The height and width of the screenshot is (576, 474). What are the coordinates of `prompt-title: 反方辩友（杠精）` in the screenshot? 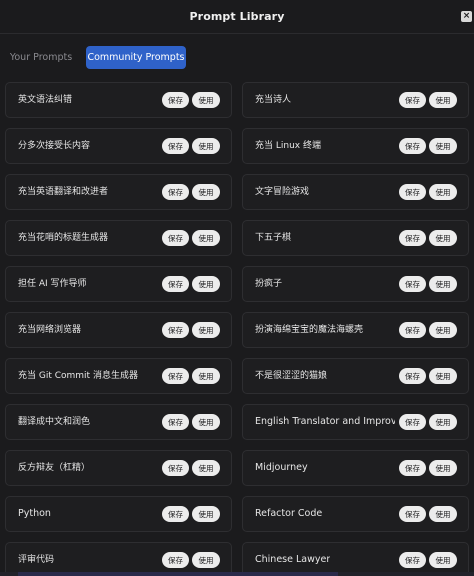 It's located at (54, 468).